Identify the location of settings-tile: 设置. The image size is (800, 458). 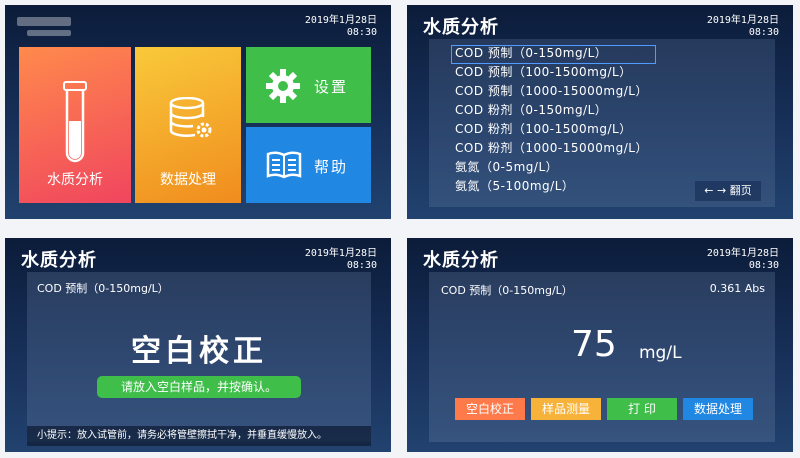
(308, 85).